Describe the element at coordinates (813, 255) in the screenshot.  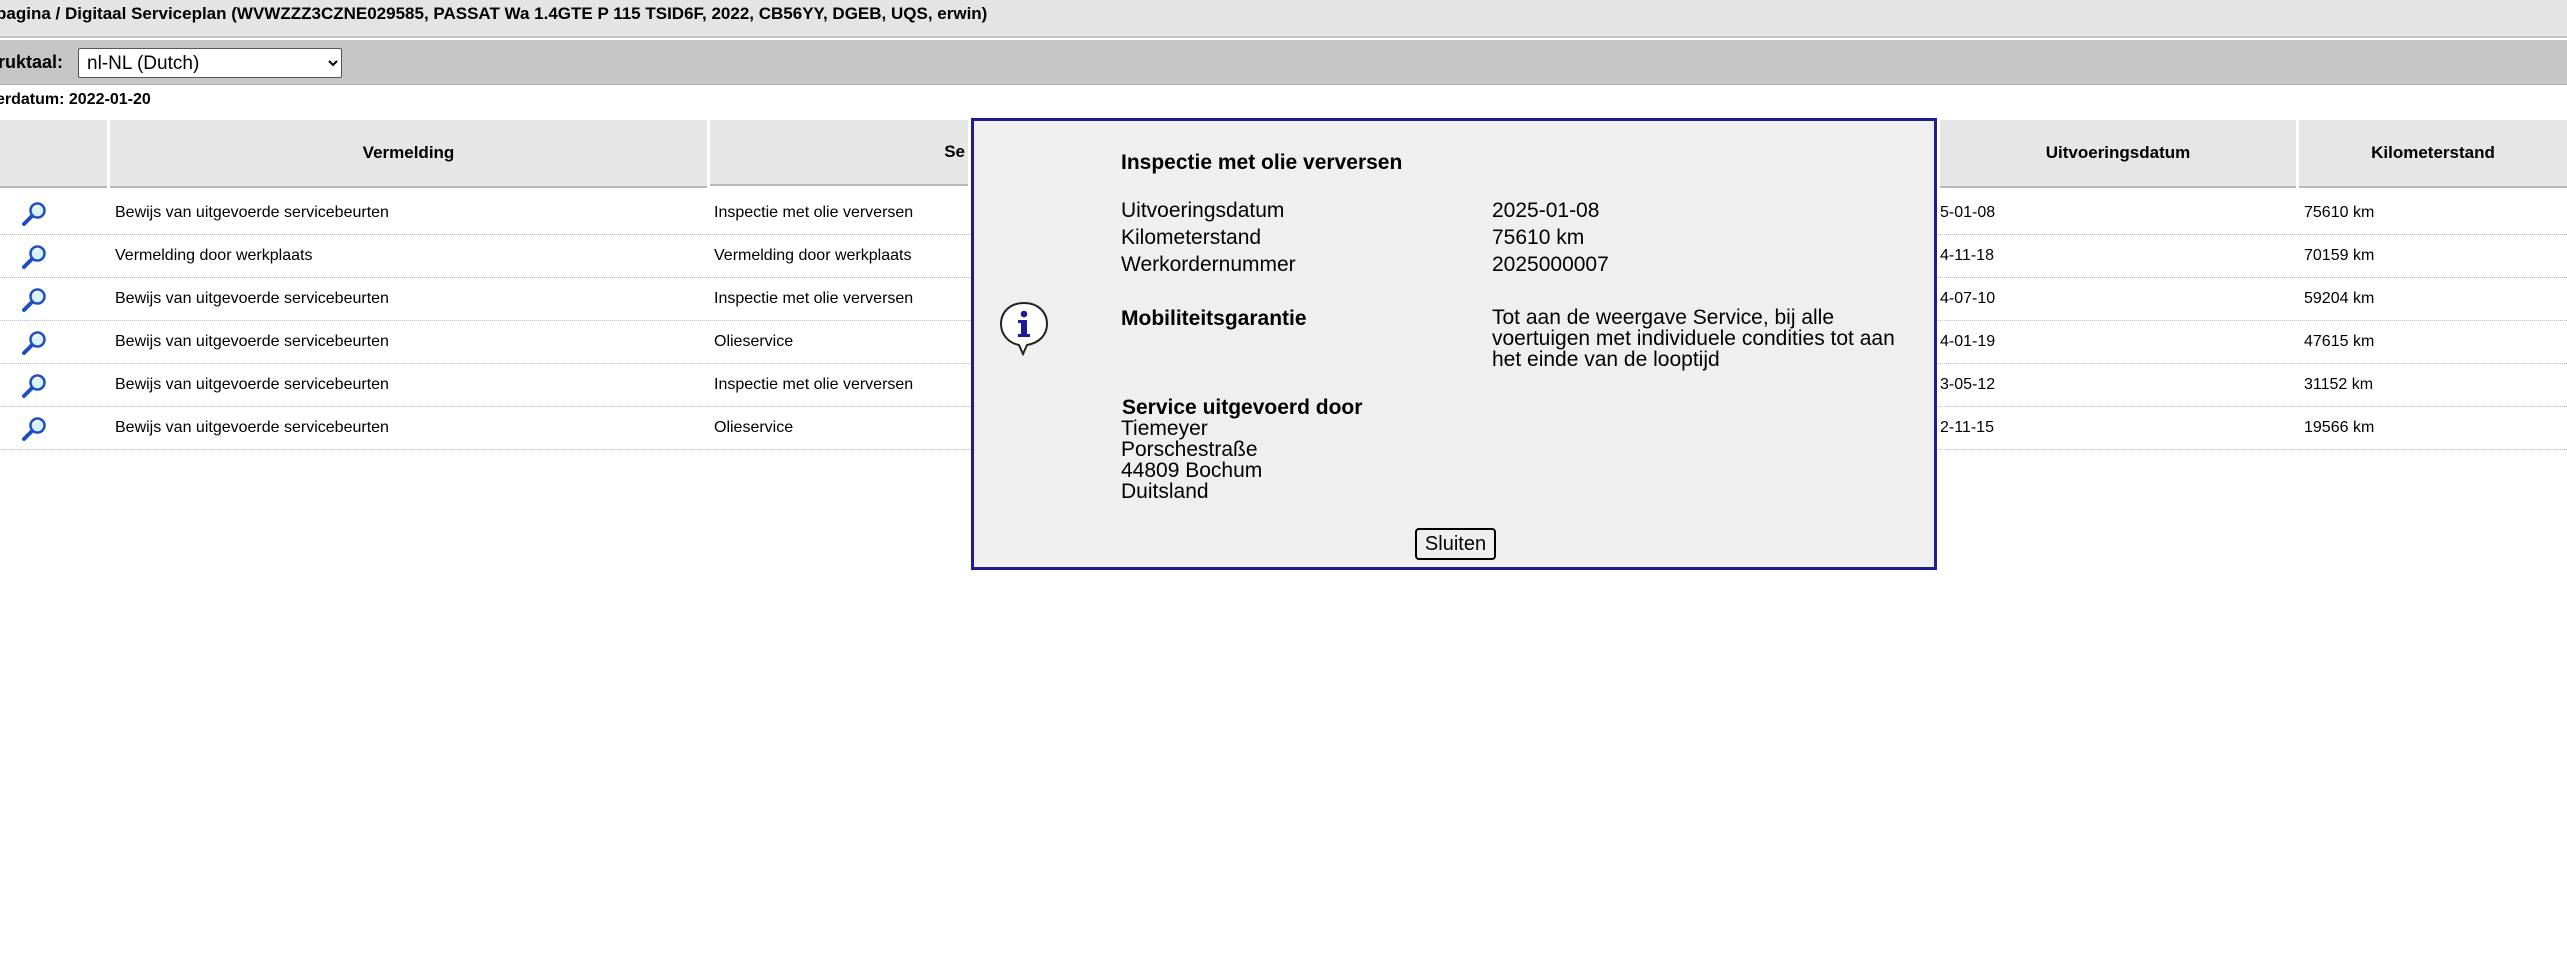
I see `cell-service: Vermelding door werkplaats` at that location.